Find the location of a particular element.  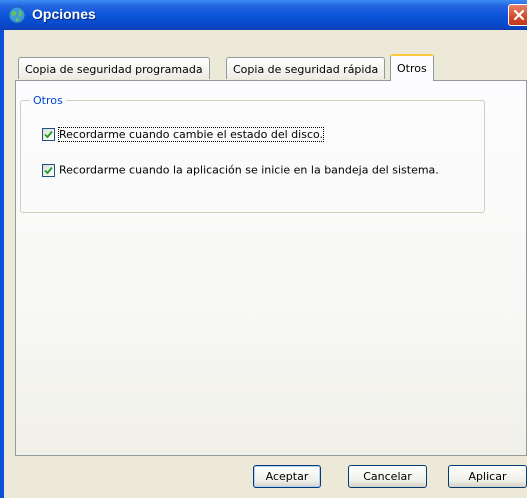

tab-label: Copia de seguridad programada is located at coordinates (114, 69).